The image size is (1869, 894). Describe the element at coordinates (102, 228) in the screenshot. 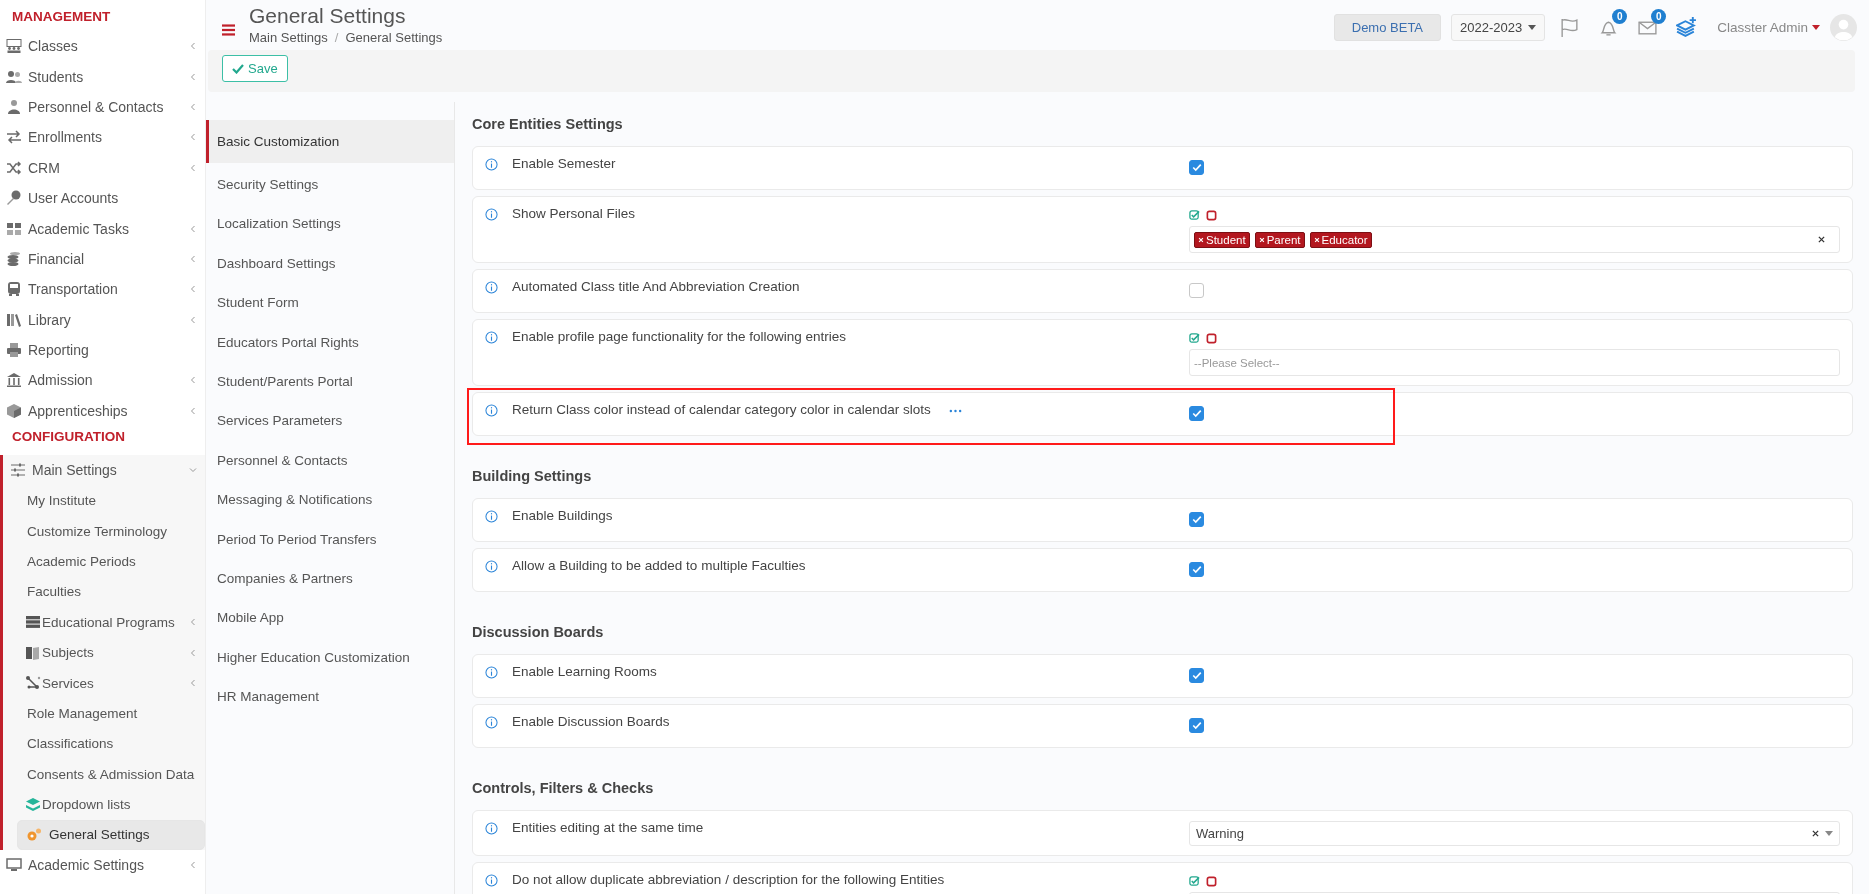

I see `sidebar-item: Academic Tasks` at that location.